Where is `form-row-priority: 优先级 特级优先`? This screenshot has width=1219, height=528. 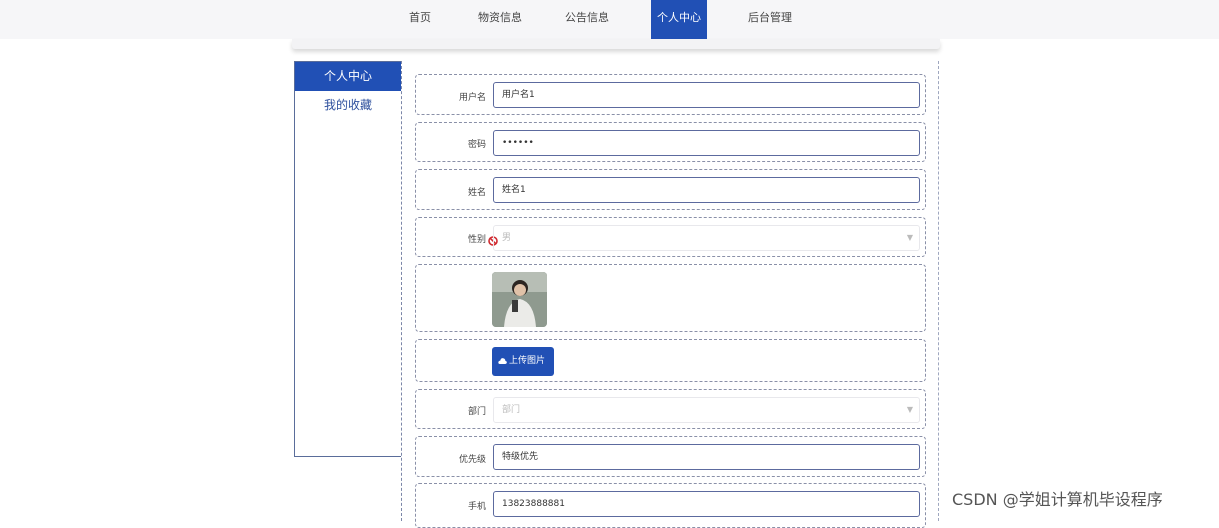
form-row-priority: 优先级 特级优先 is located at coordinates (670, 456).